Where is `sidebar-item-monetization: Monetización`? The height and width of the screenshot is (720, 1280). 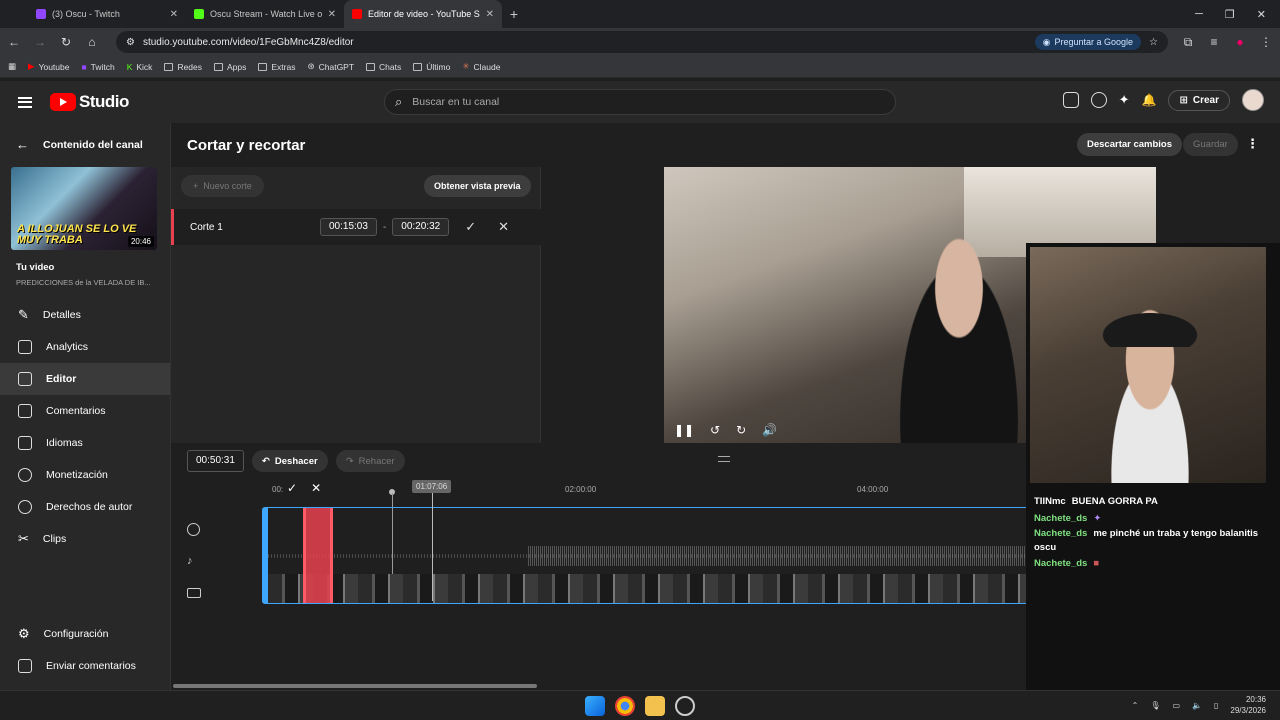 sidebar-item-monetization: Monetización is located at coordinates (85, 475).